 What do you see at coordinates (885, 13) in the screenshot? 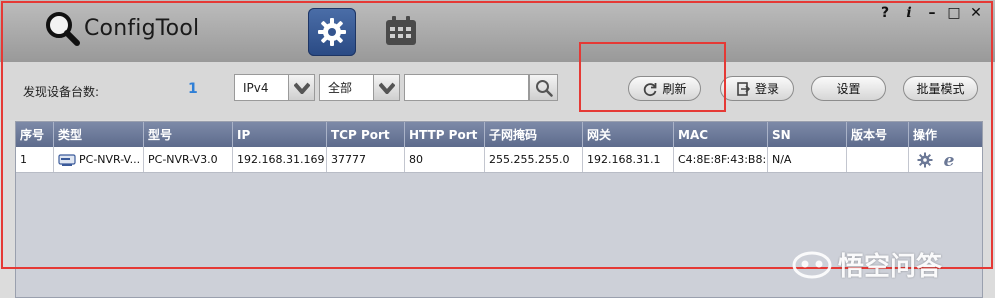
I see `help-button: ?` at bounding box center [885, 13].